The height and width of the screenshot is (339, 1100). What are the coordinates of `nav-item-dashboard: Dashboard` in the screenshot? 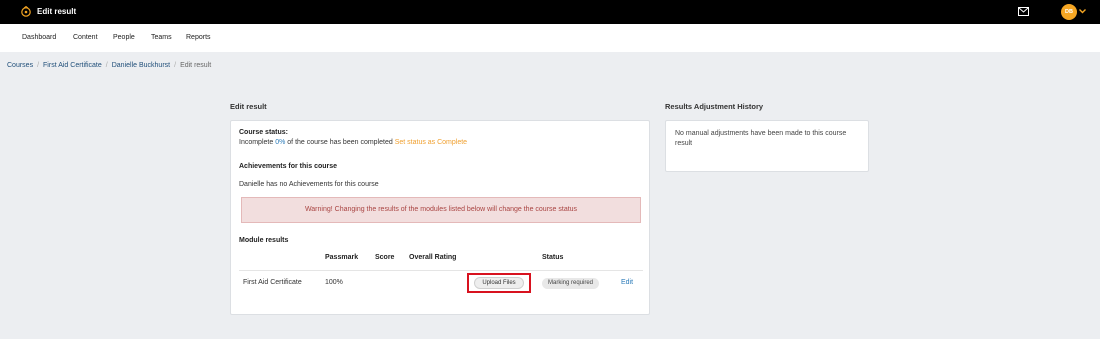 It's located at (39, 37).